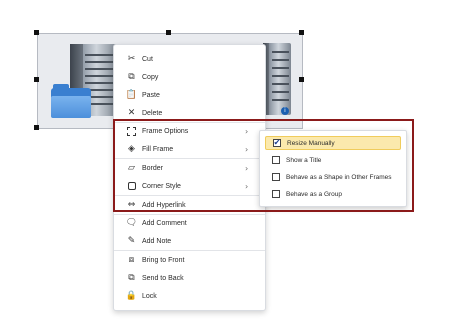  Describe the element at coordinates (189, 59) in the screenshot. I see `menu-item-cut: ✂ Cut` at that location.